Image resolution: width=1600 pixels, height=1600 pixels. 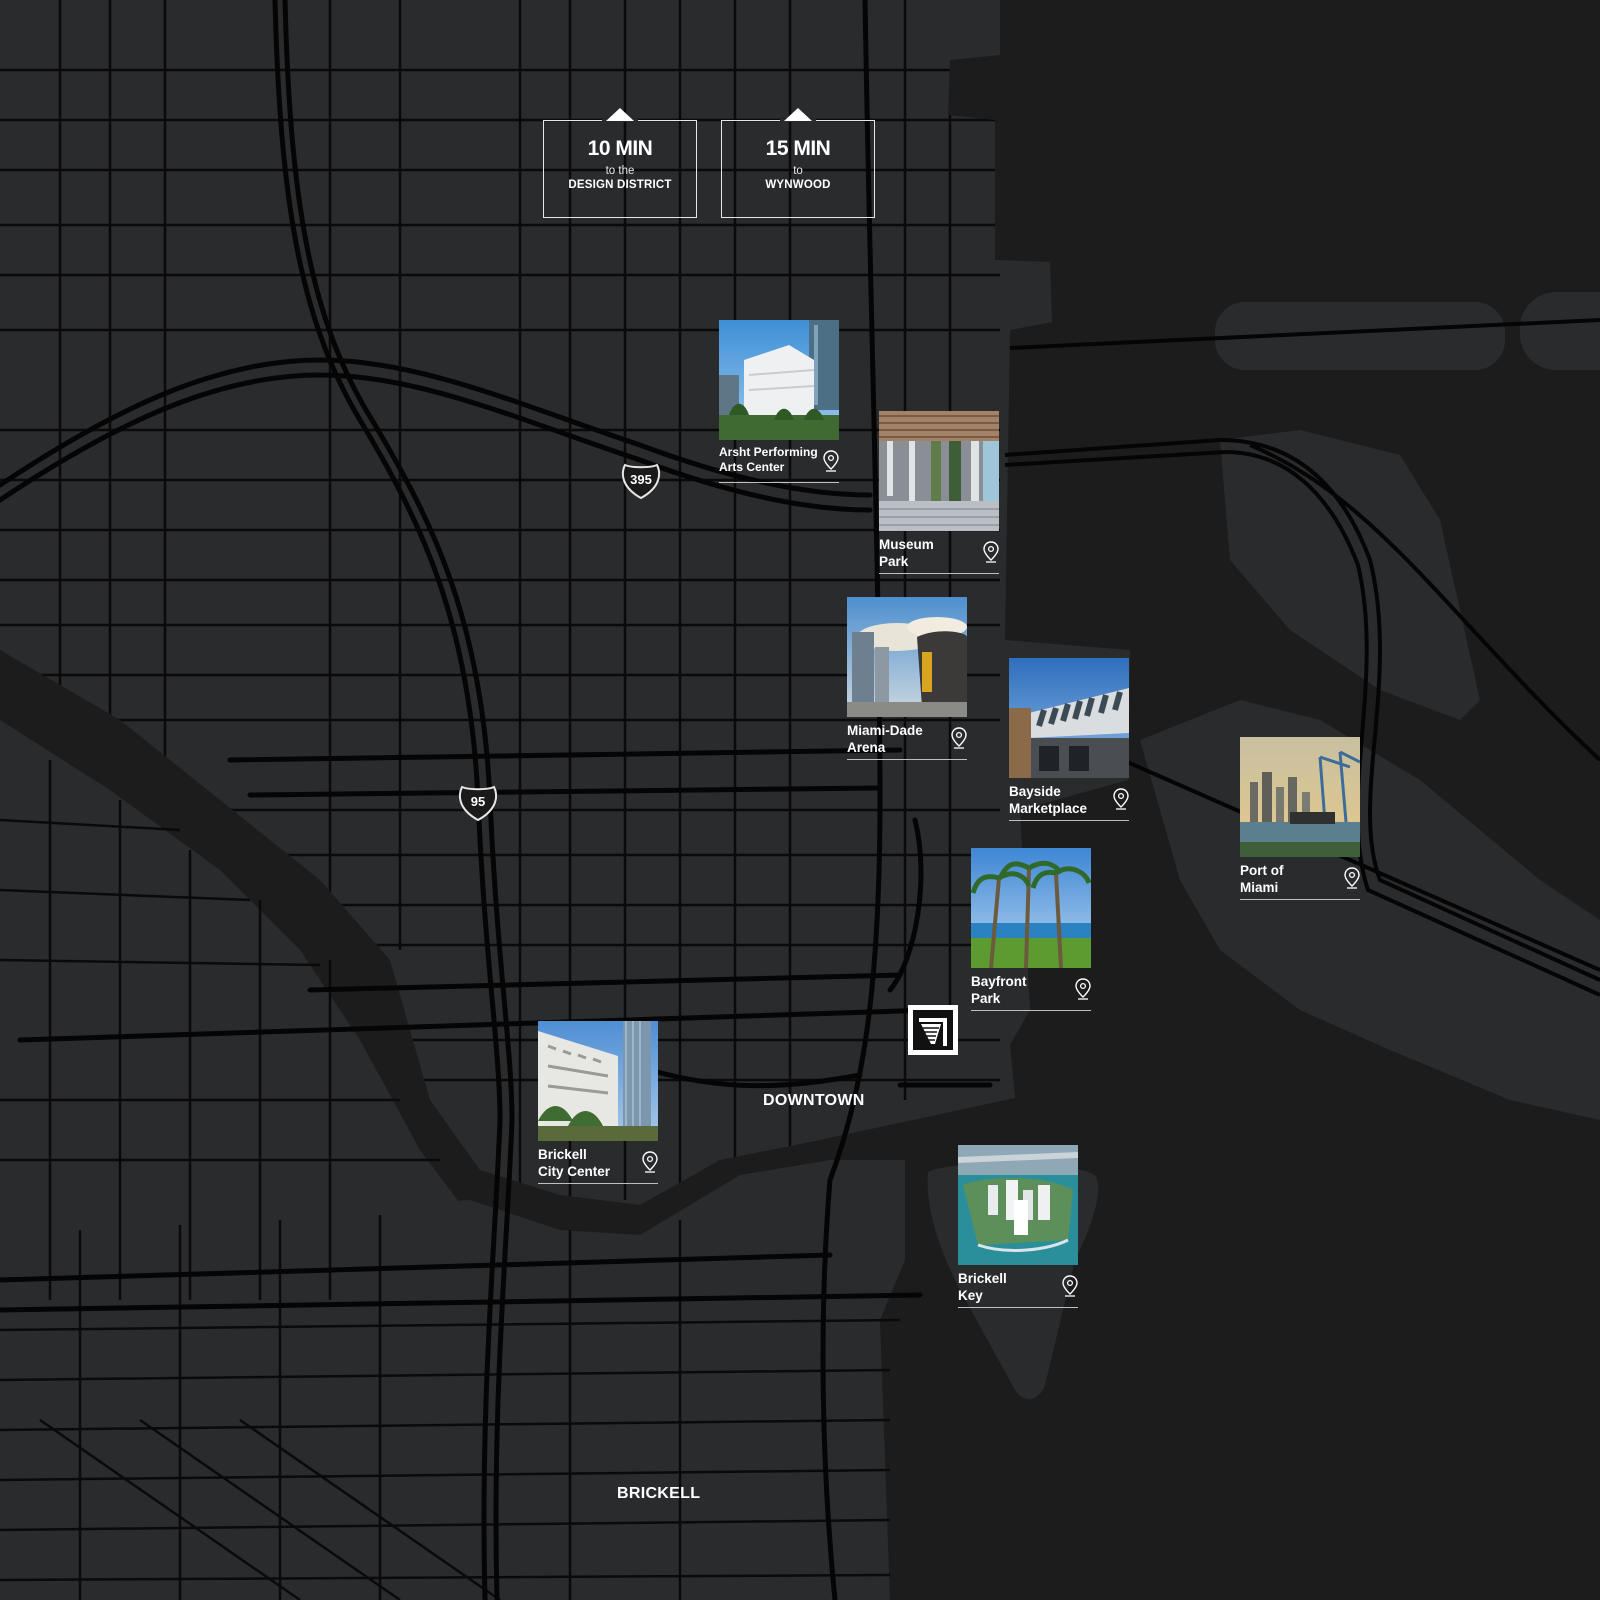 I want to click on place-card-miami-dade-arena: Miami-Dade Arena, so click(x=907, y=678).